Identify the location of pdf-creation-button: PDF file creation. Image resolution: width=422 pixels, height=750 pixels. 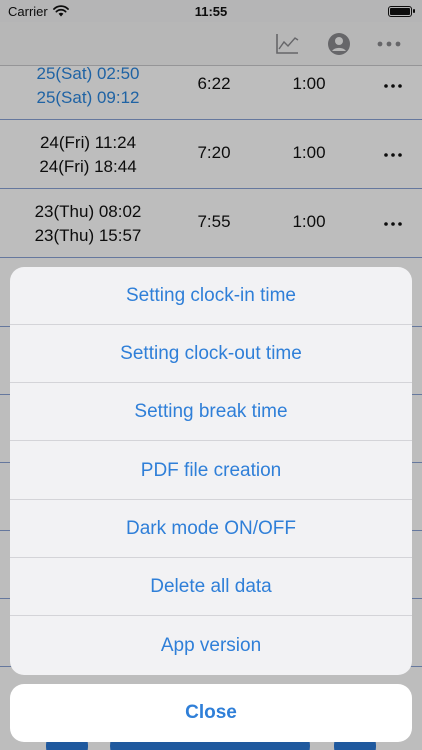
(211, 471).